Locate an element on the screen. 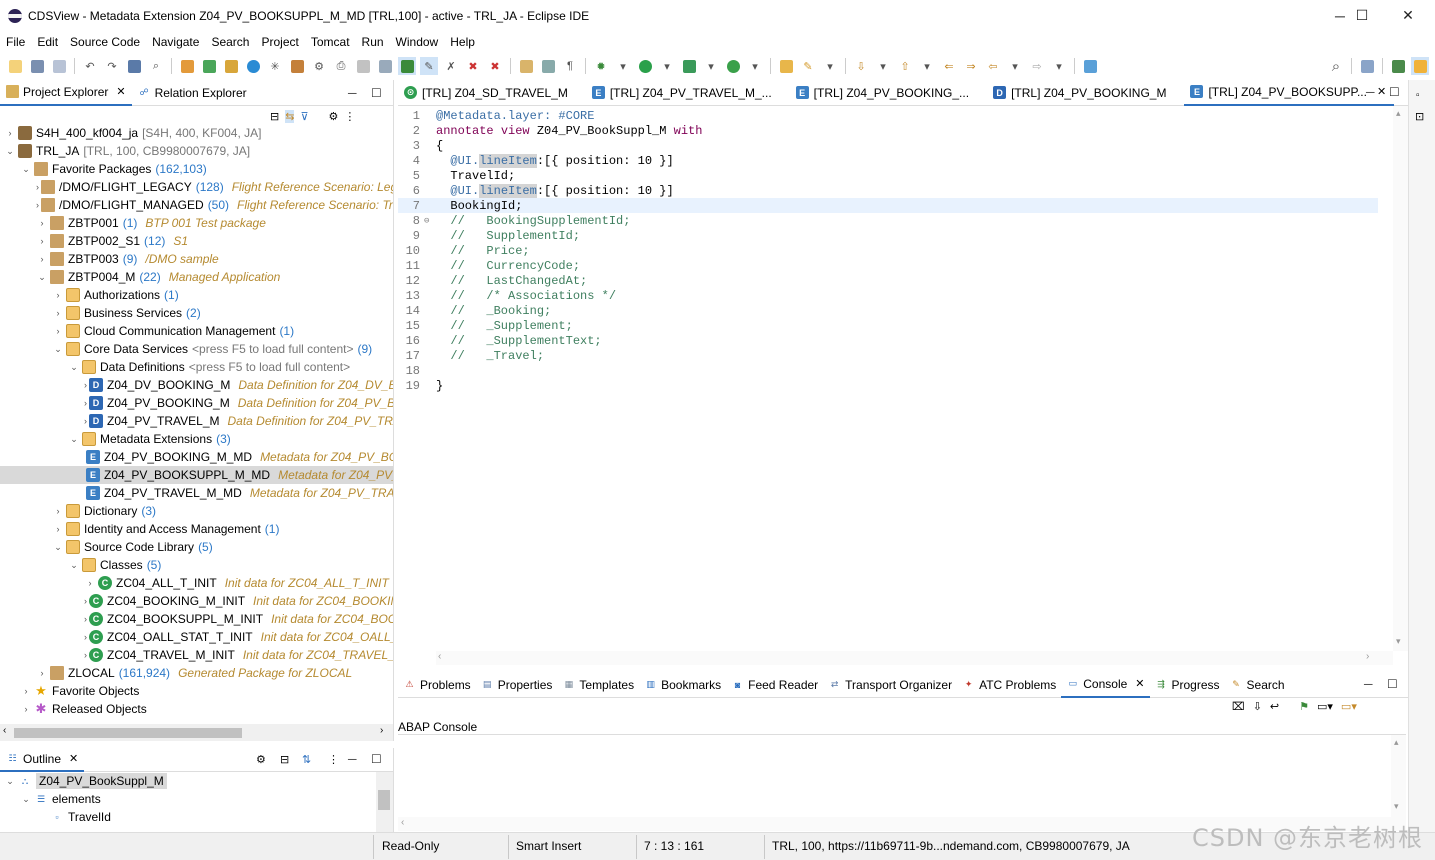 This screenshot has width=1435, height=860. scroll-left-icon: ‹ is located at coordinates (4, 730).